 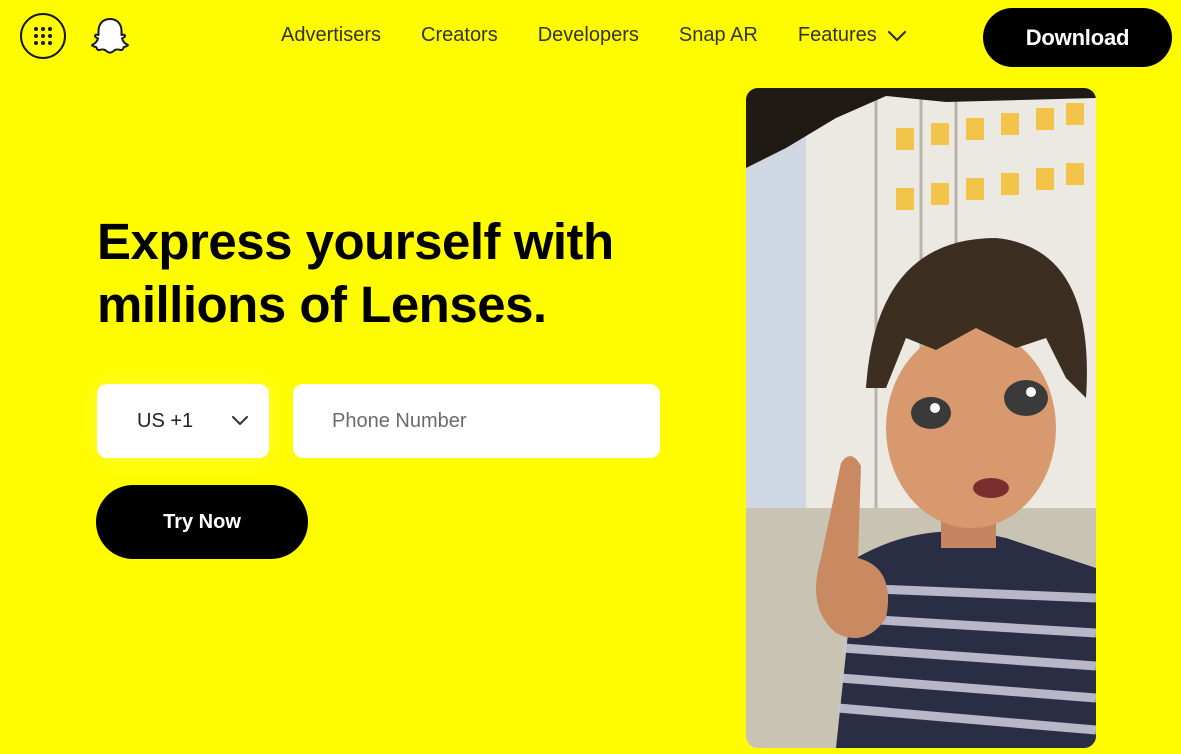 What do you see at coordinates (1077, 37) in the screenshot?
I see `download-button: Download` at bounding box center [1077, 37].